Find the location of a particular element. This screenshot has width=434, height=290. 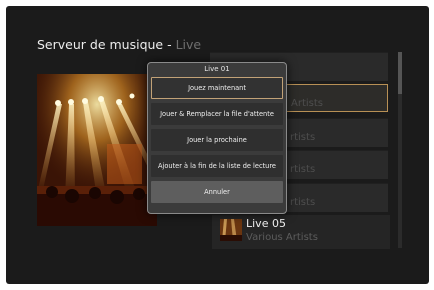

add-to-end-option: Ajouter à la fin de la liste de lecture is located at coordinates (217, 166).